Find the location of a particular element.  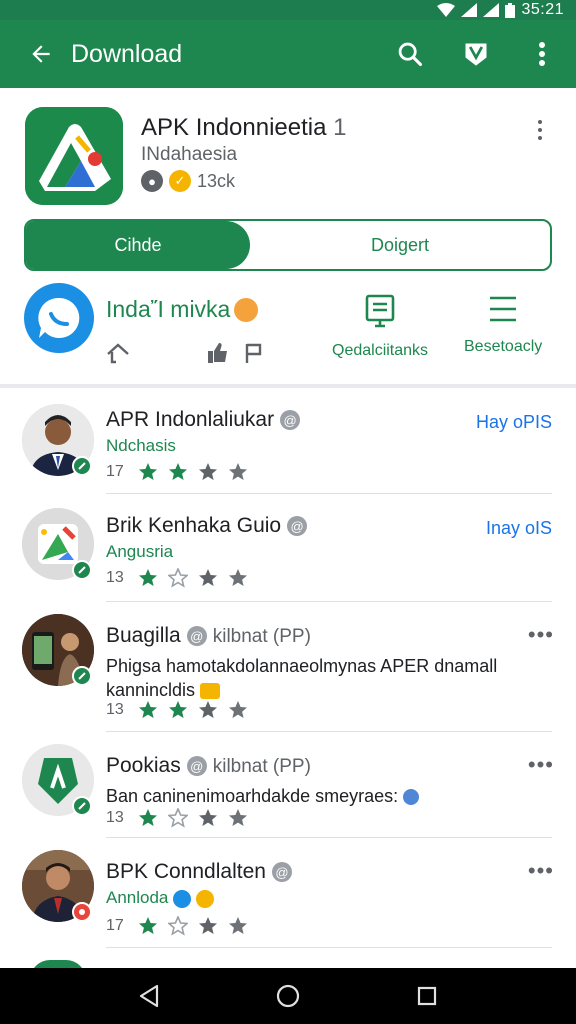

chat-bubble-icon is located at coordinates (59, 317).